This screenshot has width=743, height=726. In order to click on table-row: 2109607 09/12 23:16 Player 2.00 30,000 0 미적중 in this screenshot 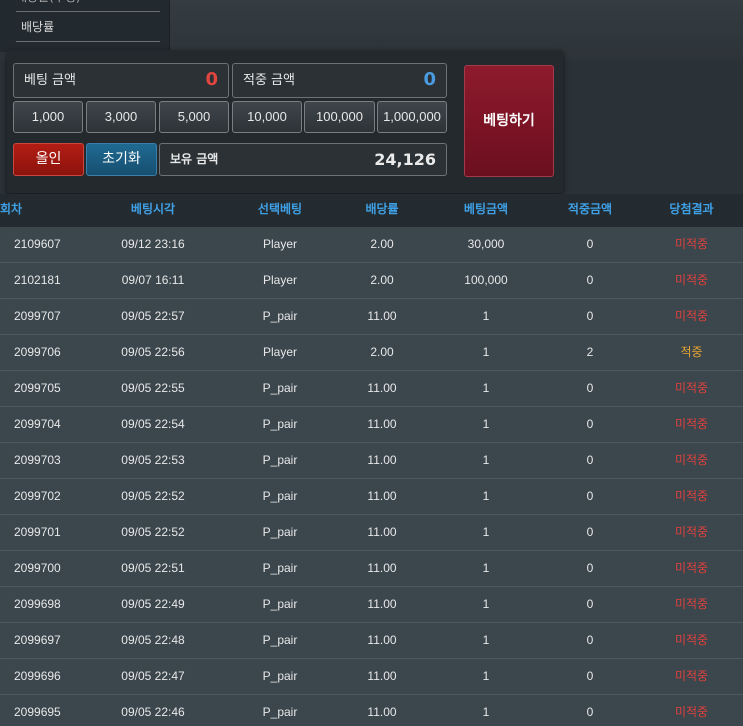, I will do `click(371, 245)`.